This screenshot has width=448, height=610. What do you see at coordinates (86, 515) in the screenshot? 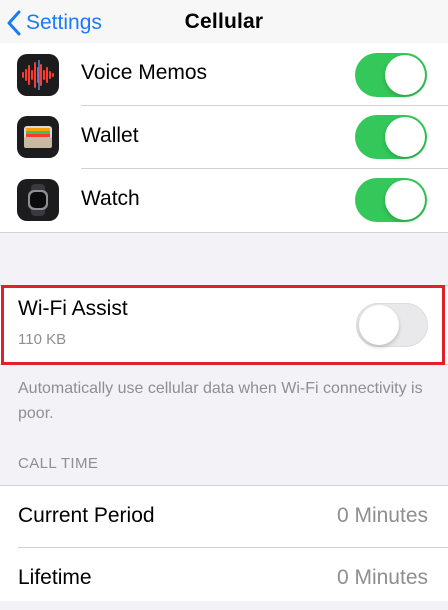
I see `call-time-label: Current Period` at bounding box center [86, 515].